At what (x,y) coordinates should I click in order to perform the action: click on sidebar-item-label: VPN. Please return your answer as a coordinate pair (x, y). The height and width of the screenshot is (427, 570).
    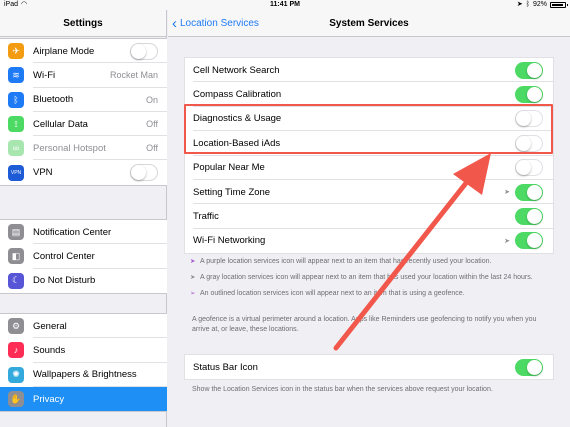
    Looking at the image, I should click on (43, 173).